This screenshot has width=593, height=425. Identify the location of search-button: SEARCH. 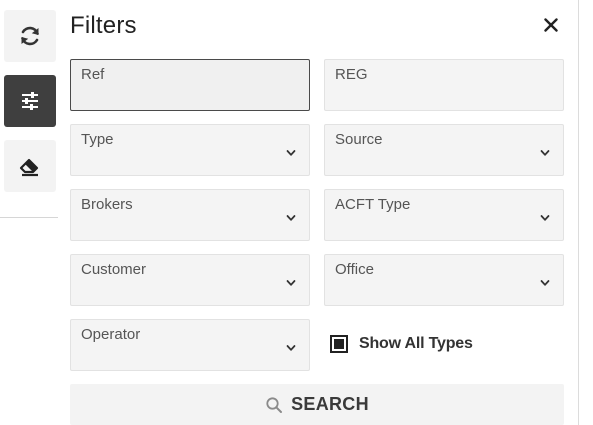
(317, 404).